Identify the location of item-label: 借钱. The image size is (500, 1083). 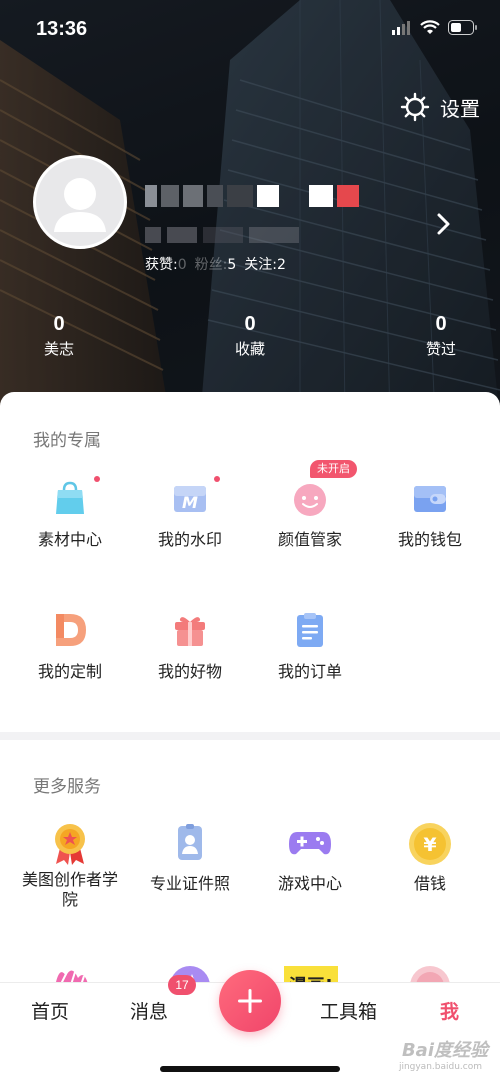
(429, 883).